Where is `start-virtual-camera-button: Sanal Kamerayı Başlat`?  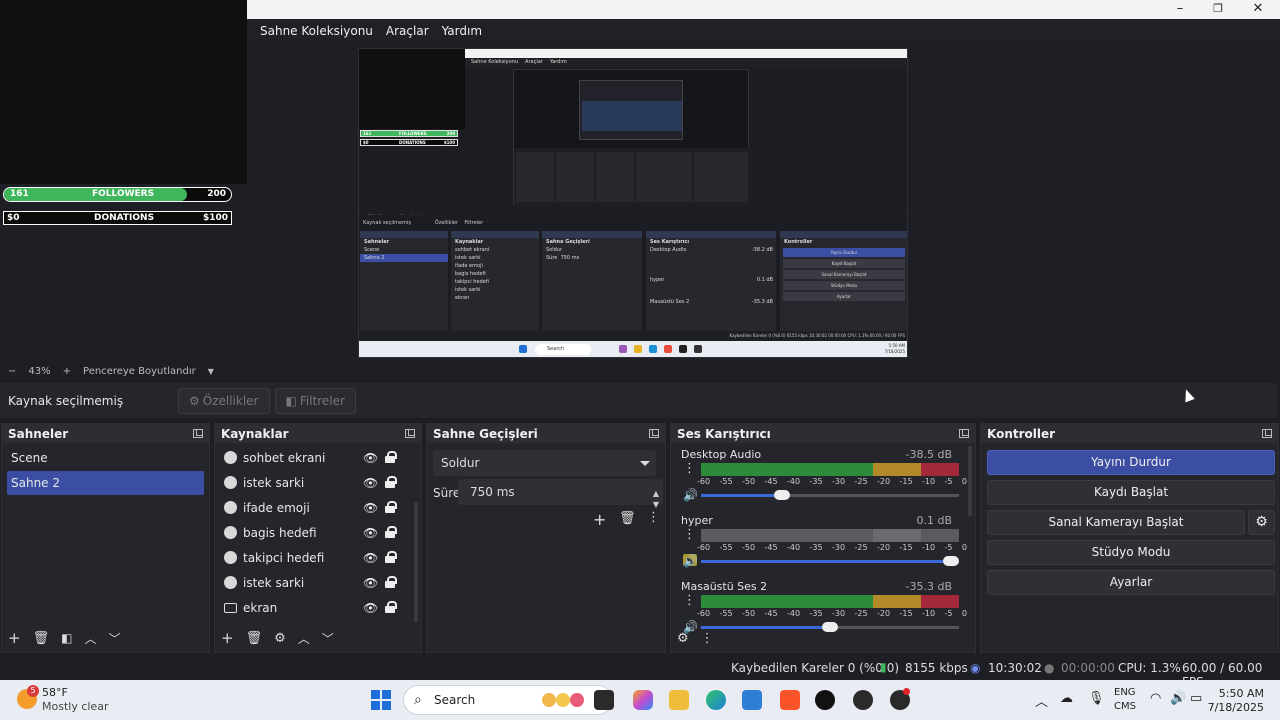 start-virtual-camera-button: Sanal Kamerayı Başlat is located at coordinates (1116, 522).